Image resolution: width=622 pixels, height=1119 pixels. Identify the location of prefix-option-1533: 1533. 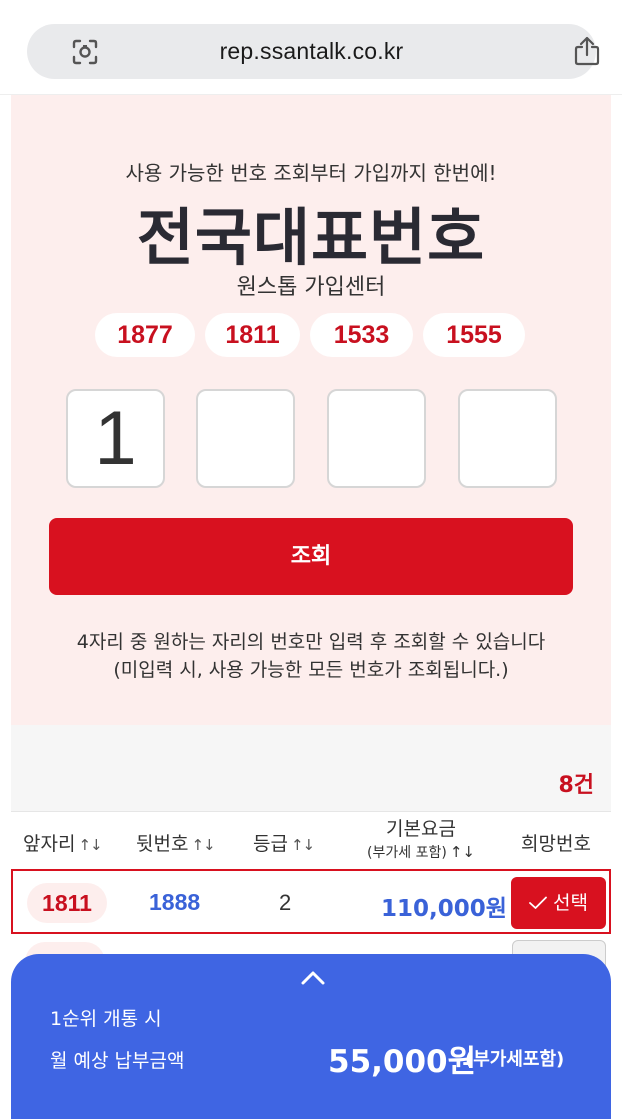
(361, 335).